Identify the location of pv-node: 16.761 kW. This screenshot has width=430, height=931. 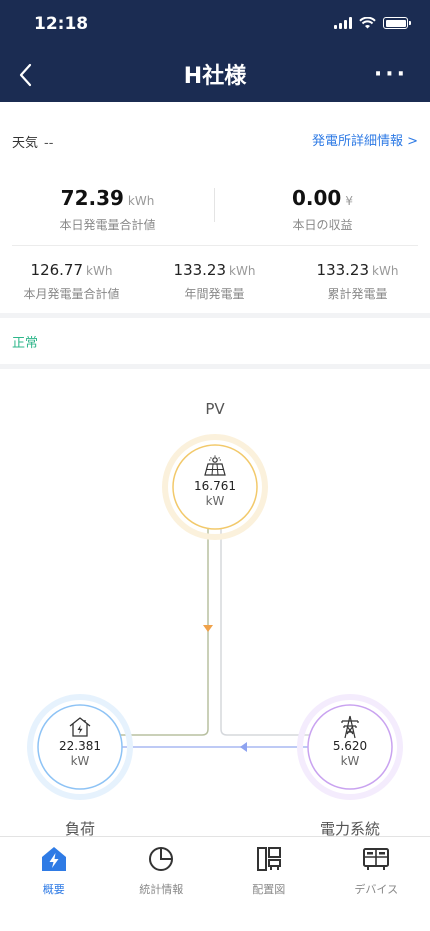
(215, 482).